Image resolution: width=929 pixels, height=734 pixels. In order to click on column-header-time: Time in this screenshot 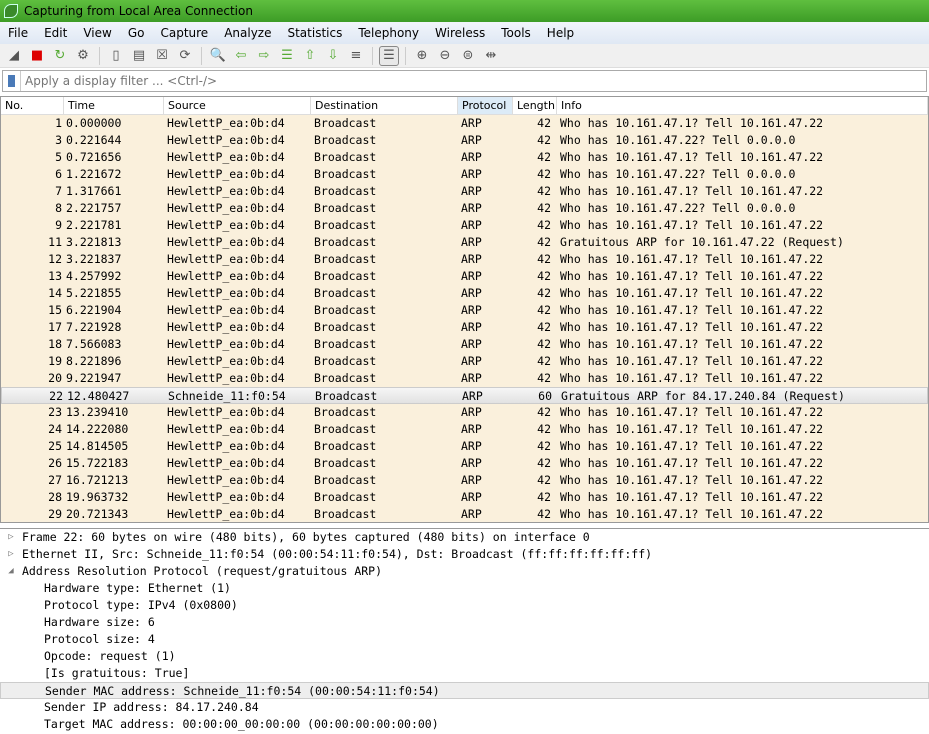, I will do `click(114, 105)`.